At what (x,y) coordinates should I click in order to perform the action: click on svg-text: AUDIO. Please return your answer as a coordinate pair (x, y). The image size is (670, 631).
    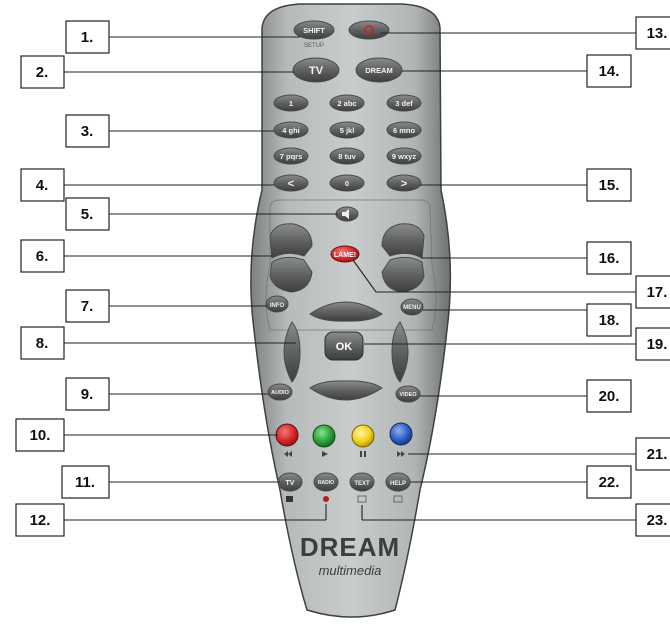
    Looking at the image, I should click on (280, 393).